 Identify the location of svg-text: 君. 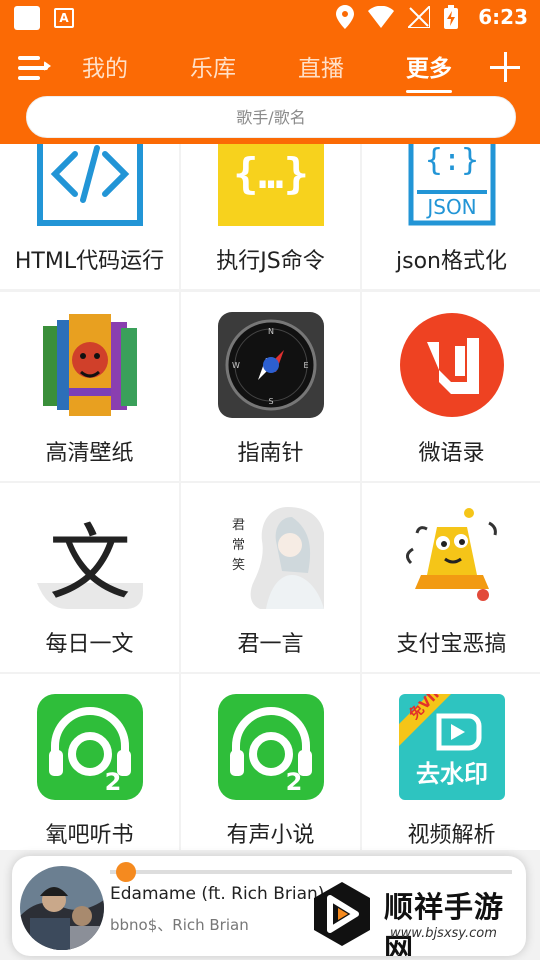
(238, 525).